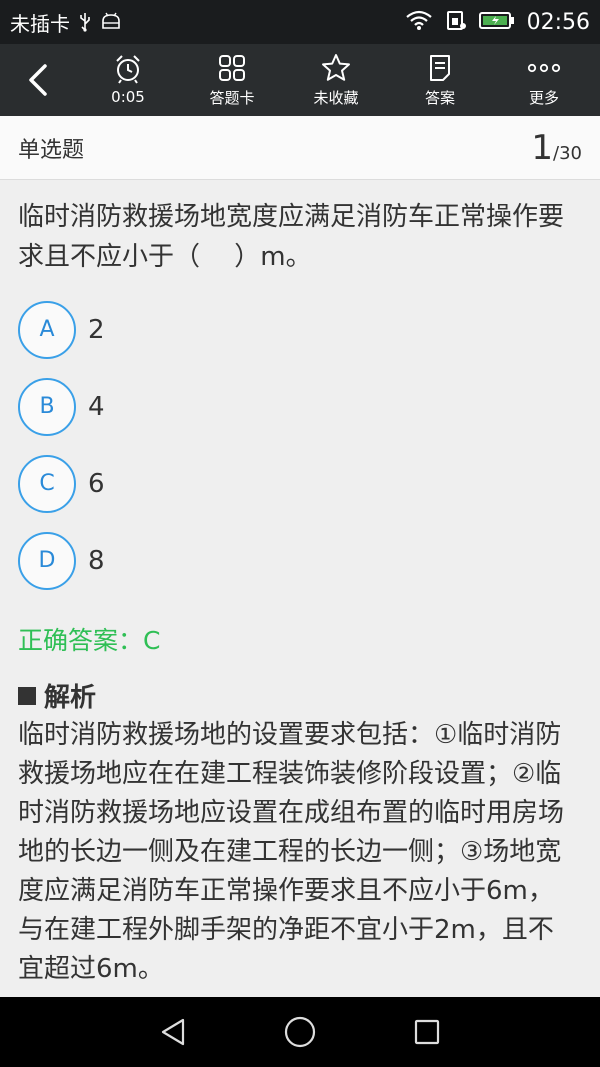  I want to click on square-recents-icon, so click(426, 1032).